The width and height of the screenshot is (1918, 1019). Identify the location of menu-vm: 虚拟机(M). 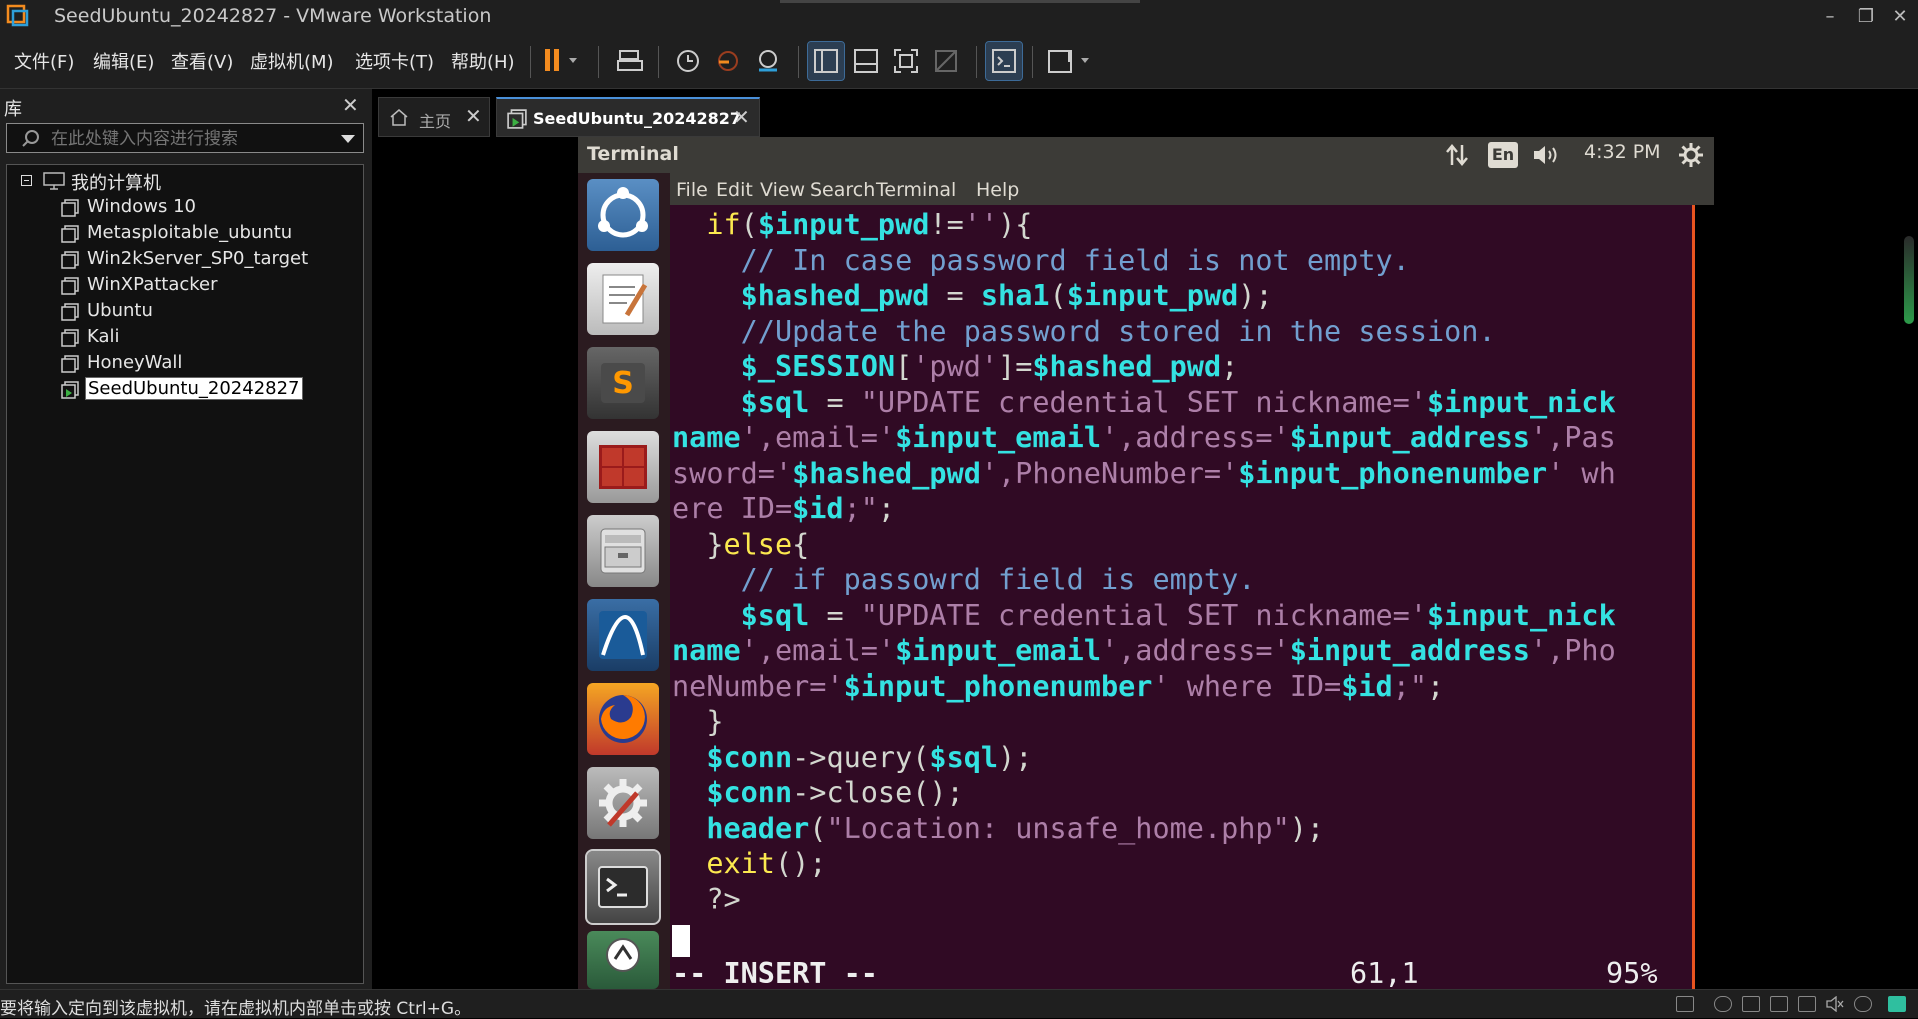
(292, 61).